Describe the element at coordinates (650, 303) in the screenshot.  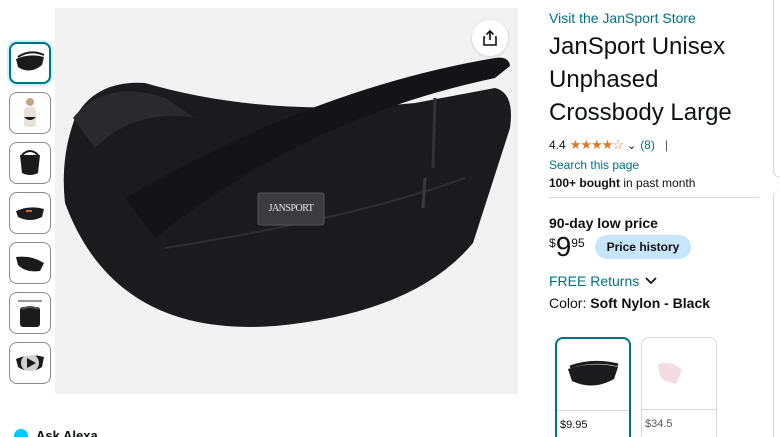
I see `color-value: Soft Nylon - Black` at that location.